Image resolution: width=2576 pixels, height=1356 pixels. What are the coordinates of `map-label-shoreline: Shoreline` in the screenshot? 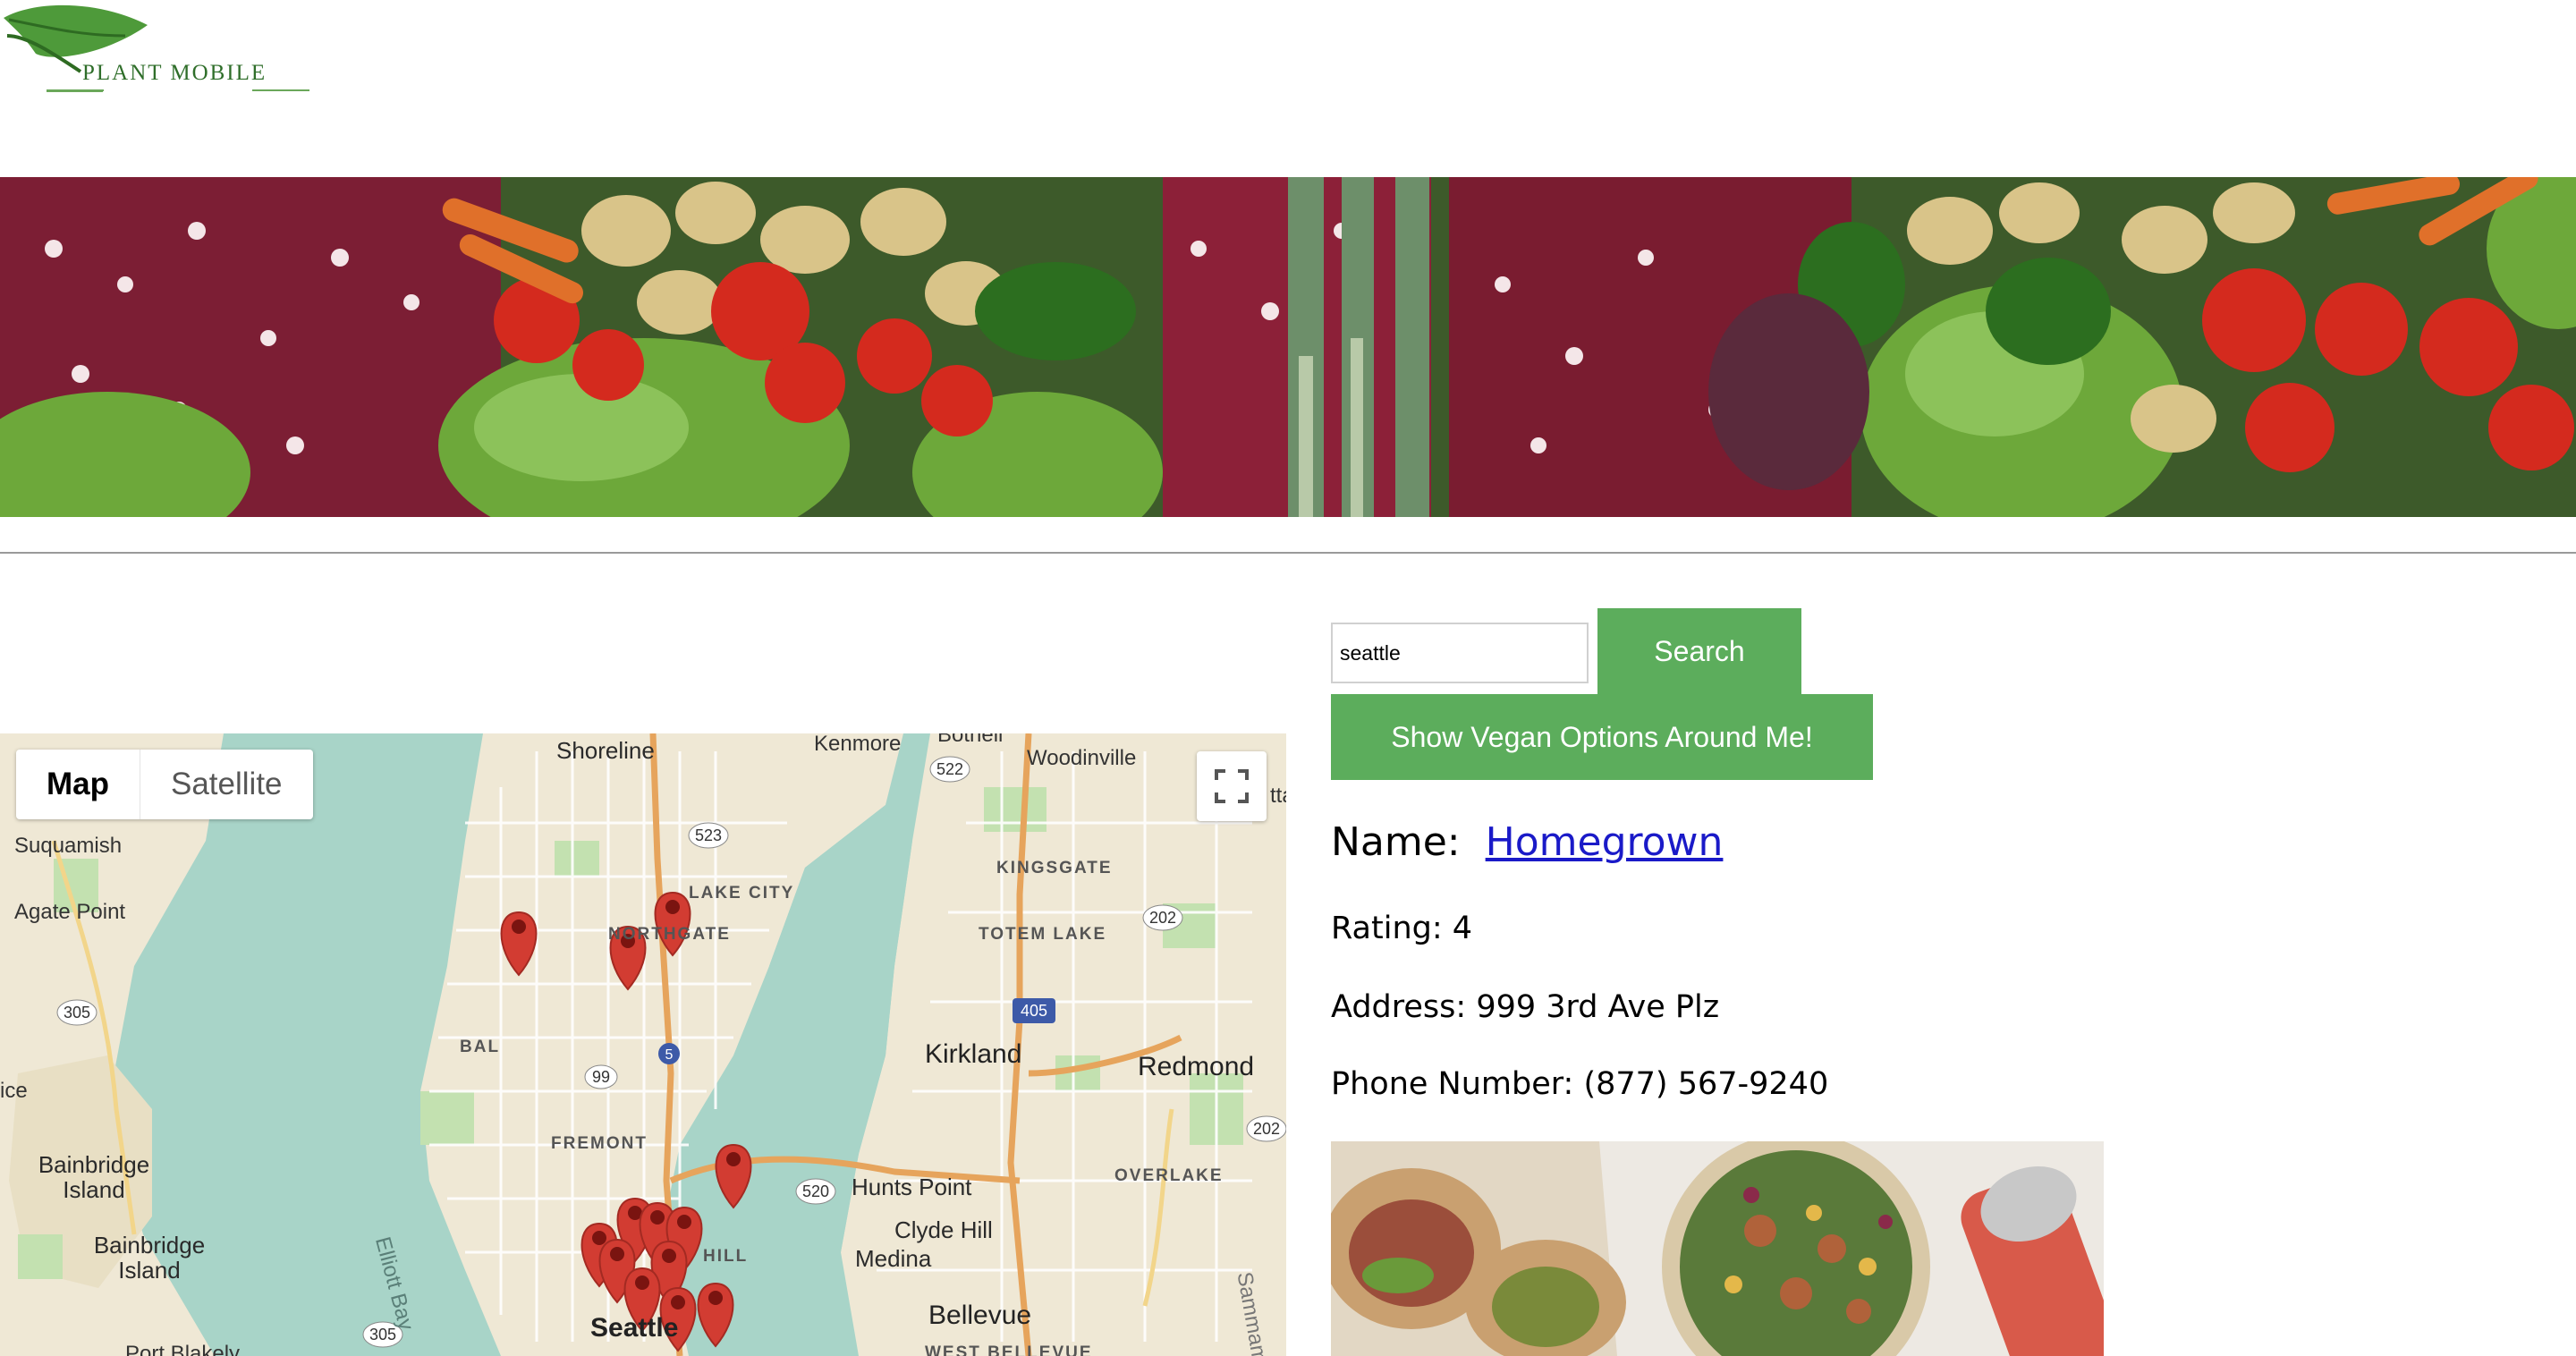 It's located at (605, 750).